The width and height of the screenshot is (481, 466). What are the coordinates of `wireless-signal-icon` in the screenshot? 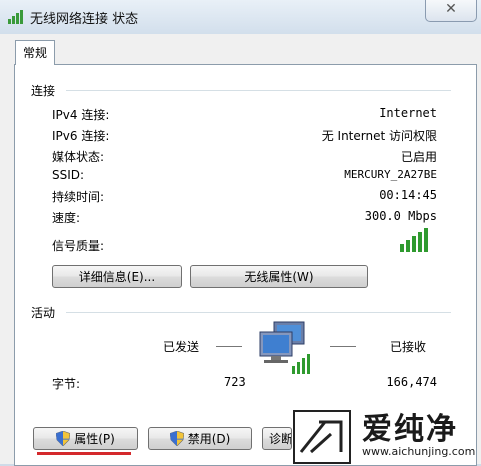 It's located at (15, 17).